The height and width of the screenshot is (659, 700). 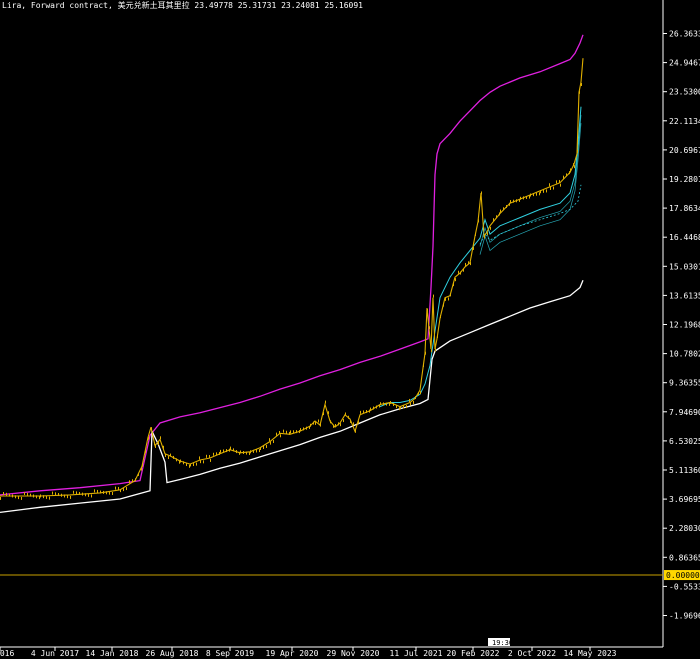 What do you see at coordinates (683, 575) in the screenshot?
I see `current-value-label: 0.00000` at bounding box center [683, 575].